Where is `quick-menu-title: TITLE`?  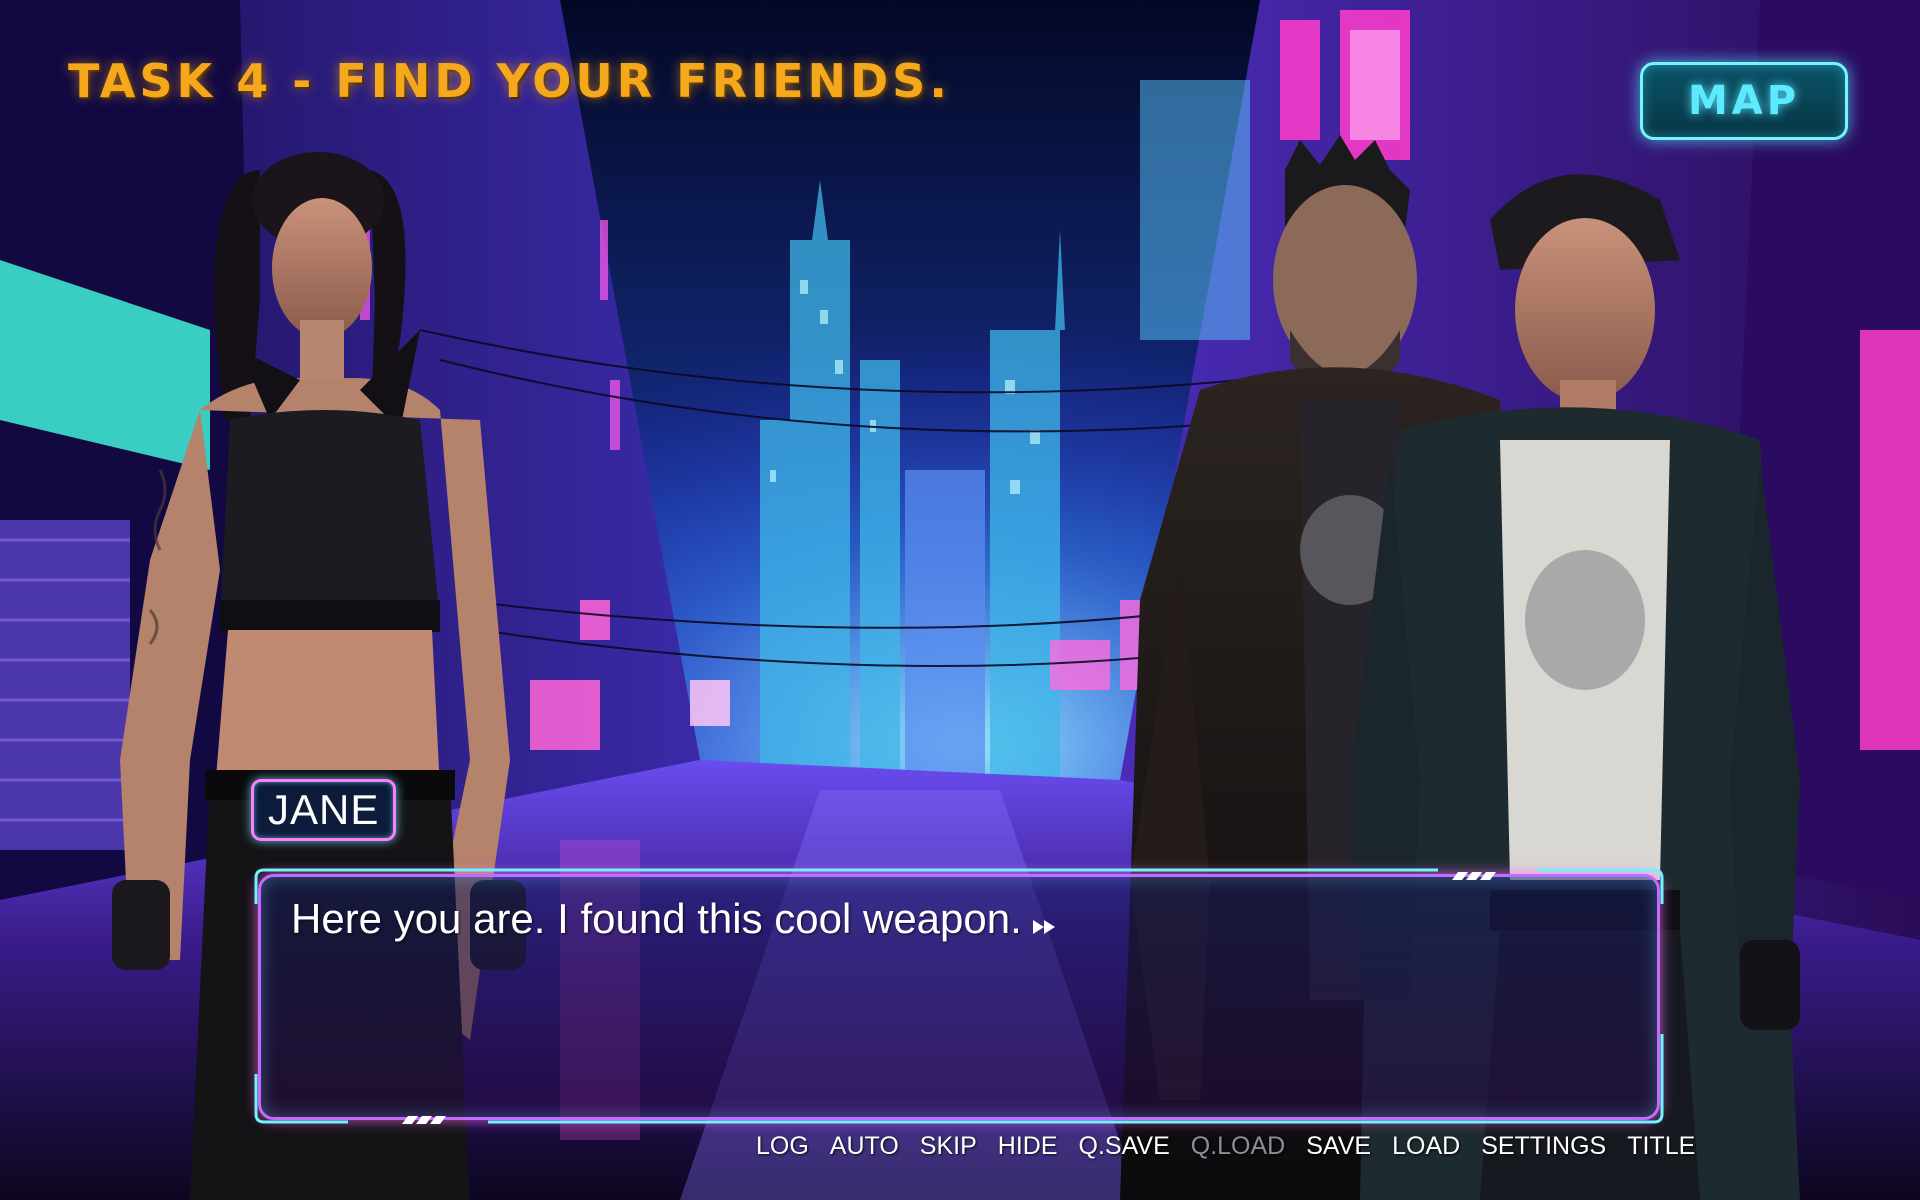
quick-menu-title: TITLE is located at coordinates (1661, 1146).